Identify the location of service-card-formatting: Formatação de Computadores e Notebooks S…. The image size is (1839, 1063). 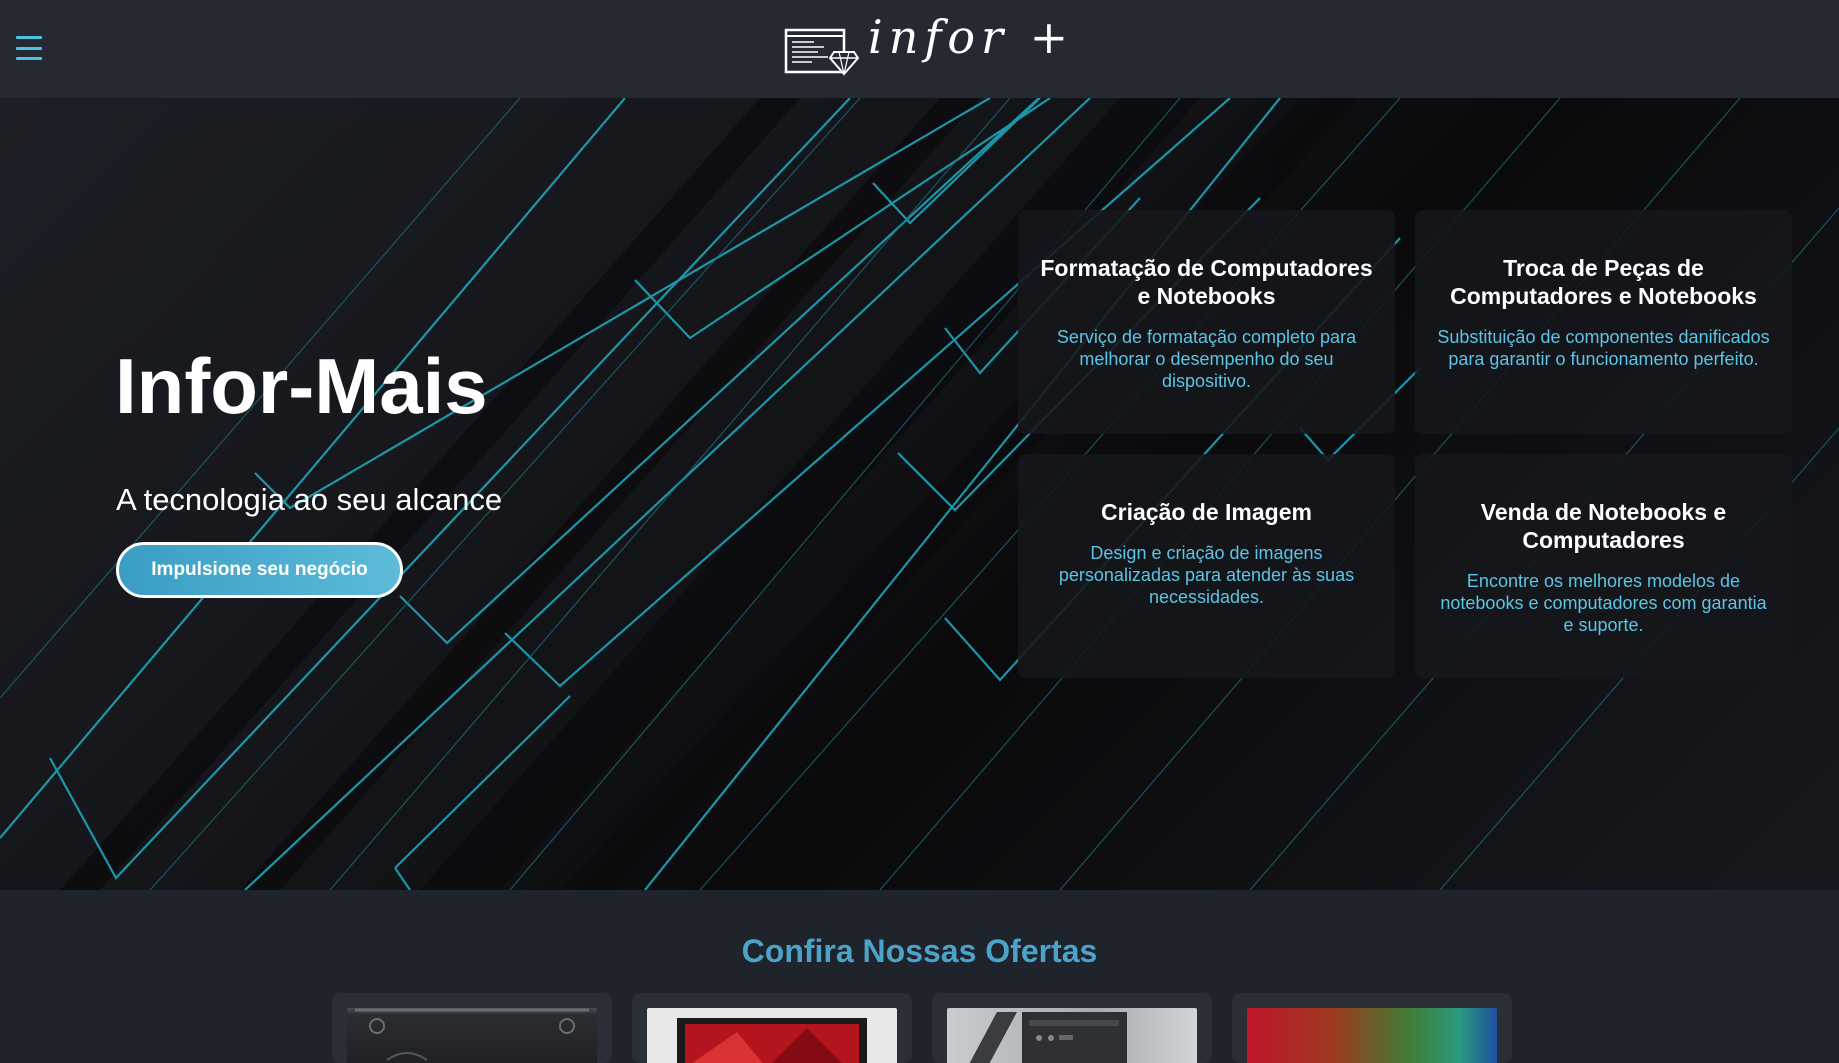
(1206, 322).